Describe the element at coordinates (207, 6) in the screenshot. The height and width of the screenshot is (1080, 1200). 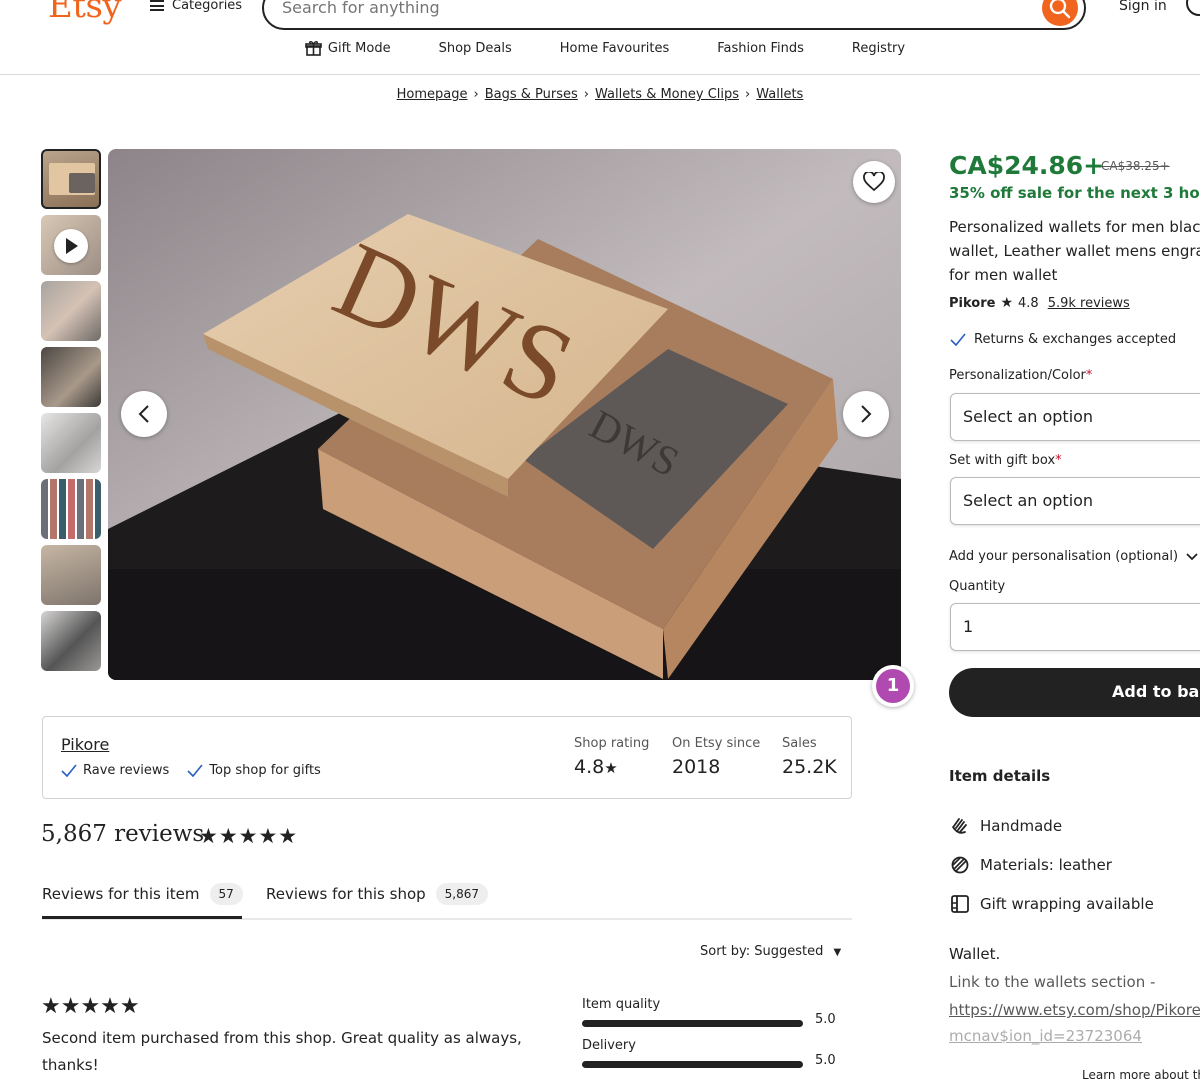
I see `categories-label: Categories` at that location.